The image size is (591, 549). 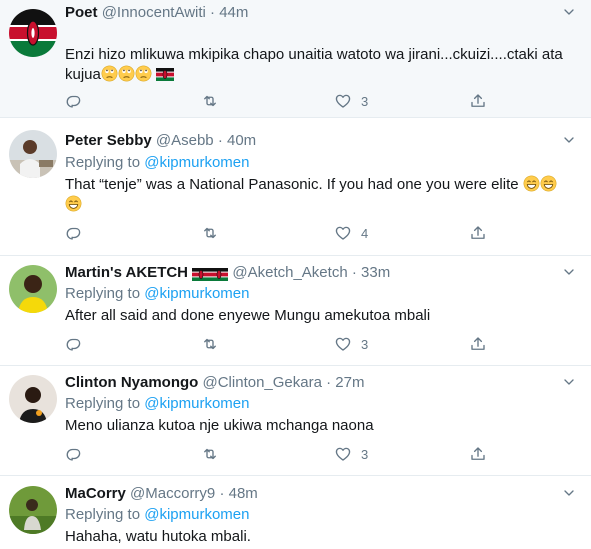 I want to click on timestamp: 44m, so click(x=233, y=12).